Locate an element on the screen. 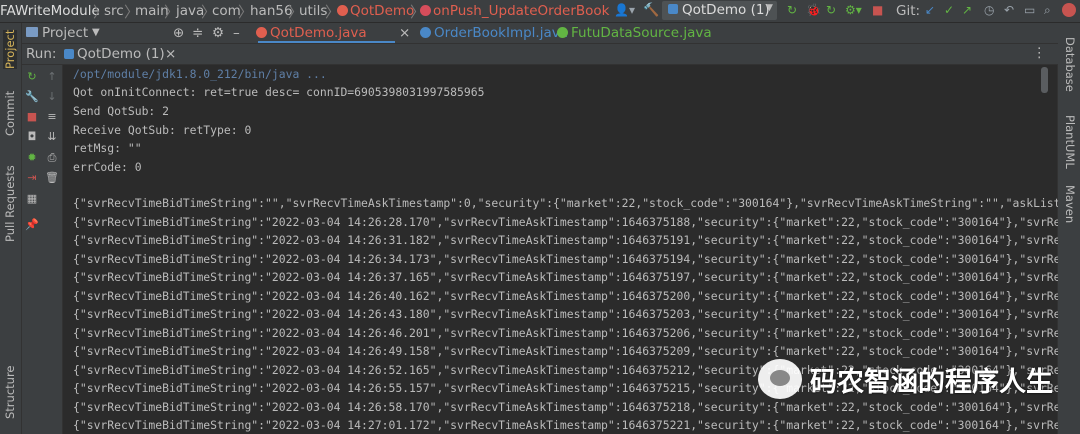 Image resolution: width=1080 pixels, height=434 pixels. up-arrow-icon: ↑ is located at coordinates (52, 76).